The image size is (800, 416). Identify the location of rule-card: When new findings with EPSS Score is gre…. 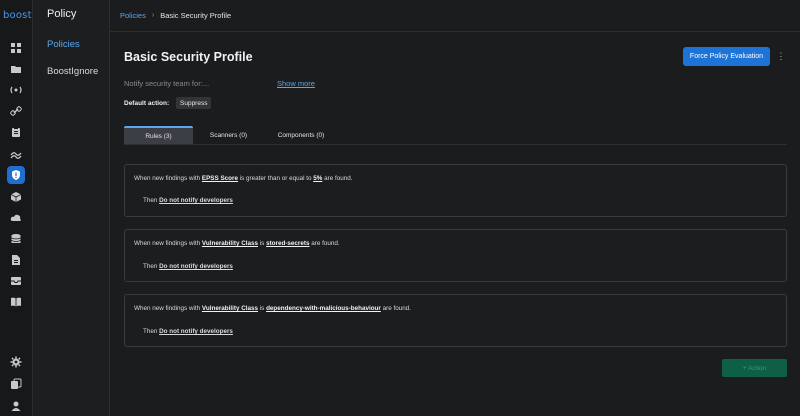
(455, 190).